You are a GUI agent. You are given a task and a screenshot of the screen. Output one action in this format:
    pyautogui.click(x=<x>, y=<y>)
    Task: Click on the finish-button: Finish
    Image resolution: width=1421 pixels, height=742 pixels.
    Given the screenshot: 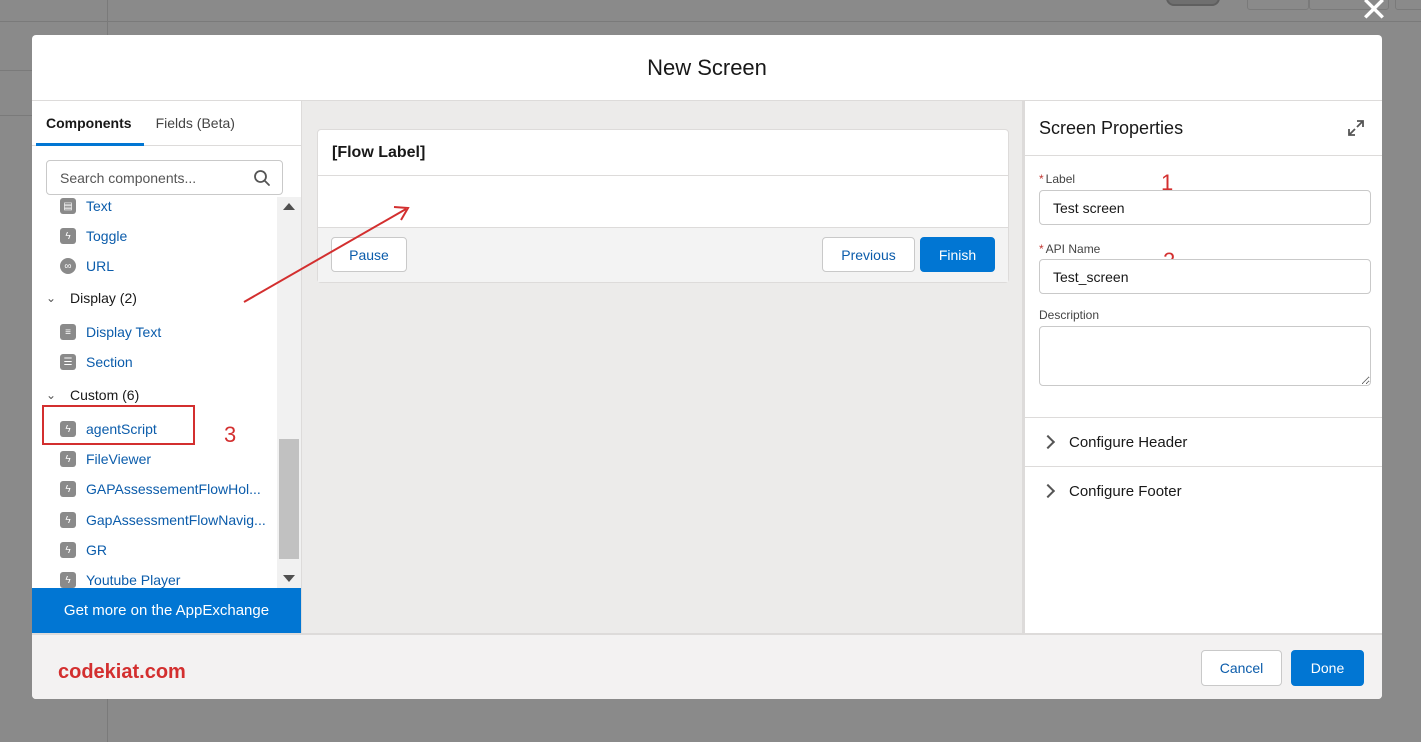 What is the action you would take?
    pyautogui.click(x=957, y=254)
    